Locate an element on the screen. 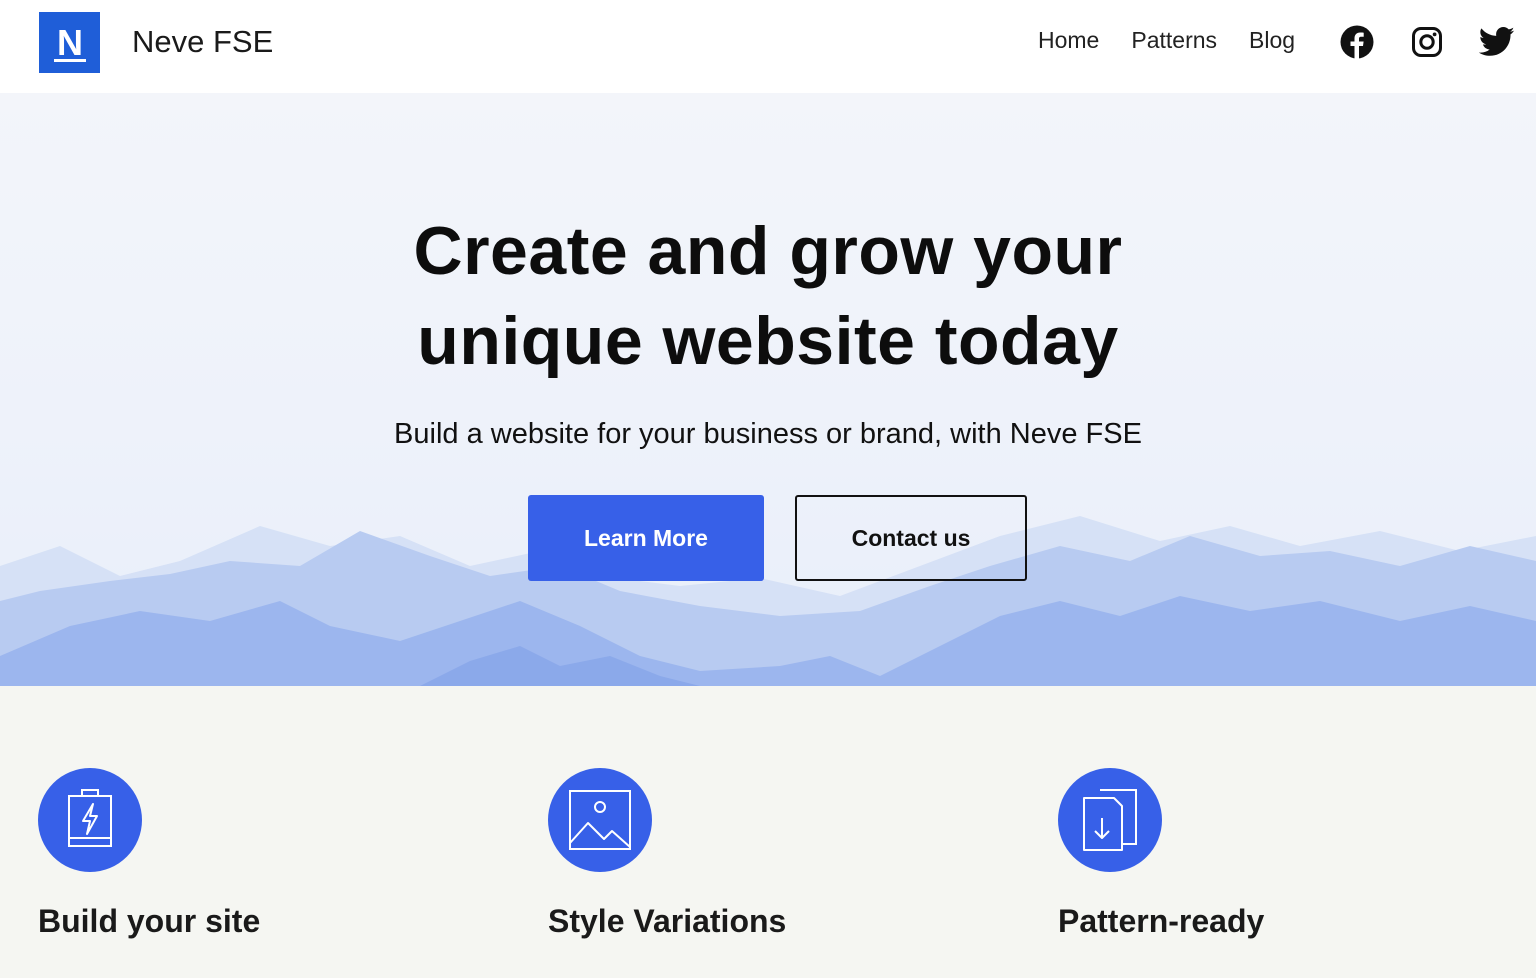  feature-title: Style Variations is located at coordinates (667, 921).